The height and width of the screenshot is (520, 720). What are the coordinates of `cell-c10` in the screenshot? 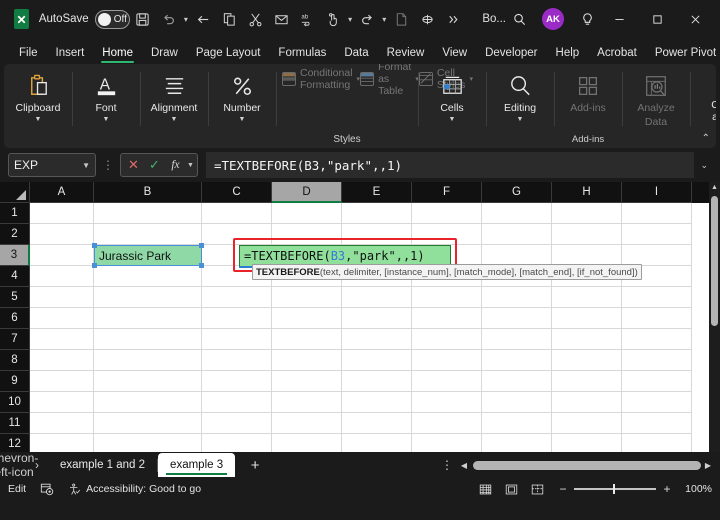 It's located at (237, 402).